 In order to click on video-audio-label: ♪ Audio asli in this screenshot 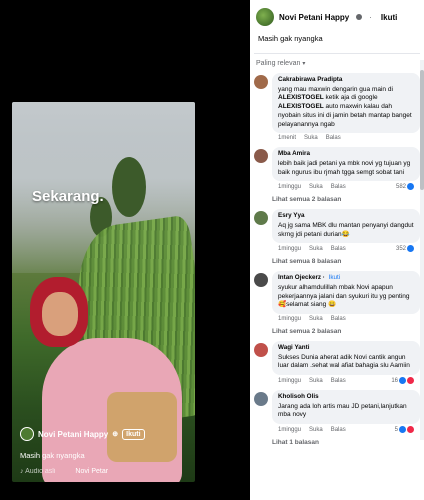, I will do `click(37, 471)`.